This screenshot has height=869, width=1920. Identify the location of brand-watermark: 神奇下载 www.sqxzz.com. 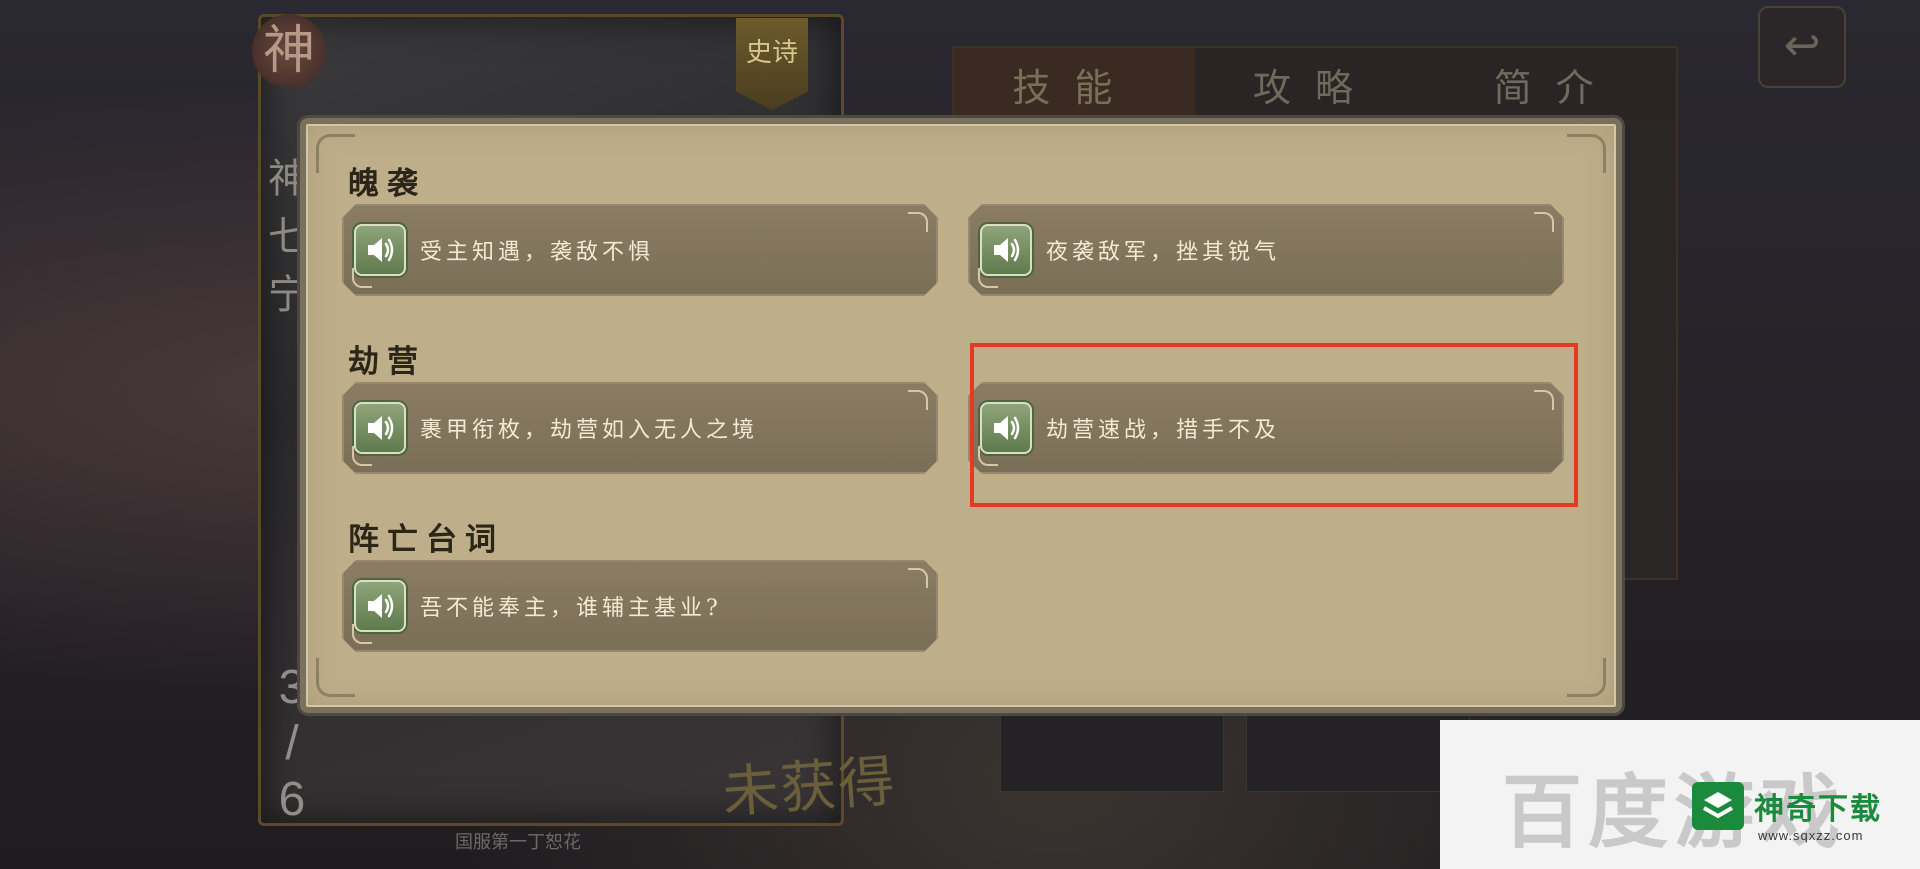
(1797, 817).